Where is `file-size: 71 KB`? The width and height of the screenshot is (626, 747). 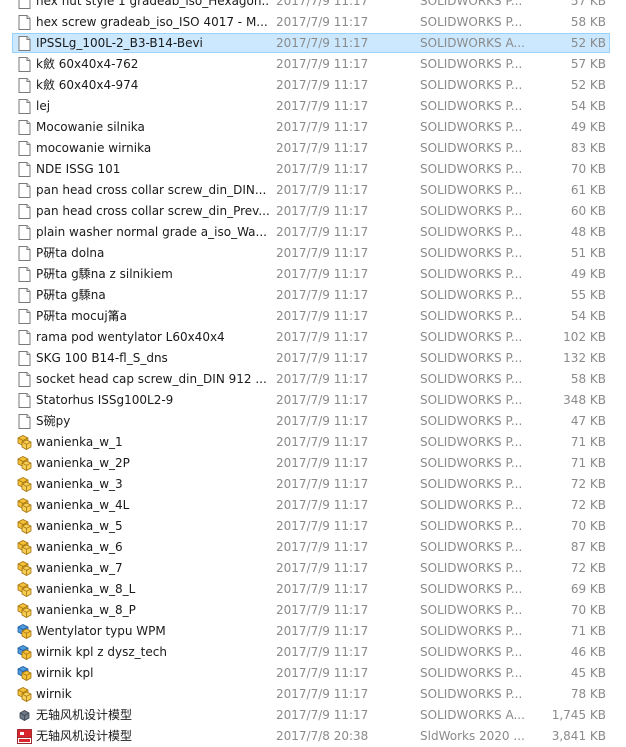 file-size: 71 KB is located at coordinates (588, 442).